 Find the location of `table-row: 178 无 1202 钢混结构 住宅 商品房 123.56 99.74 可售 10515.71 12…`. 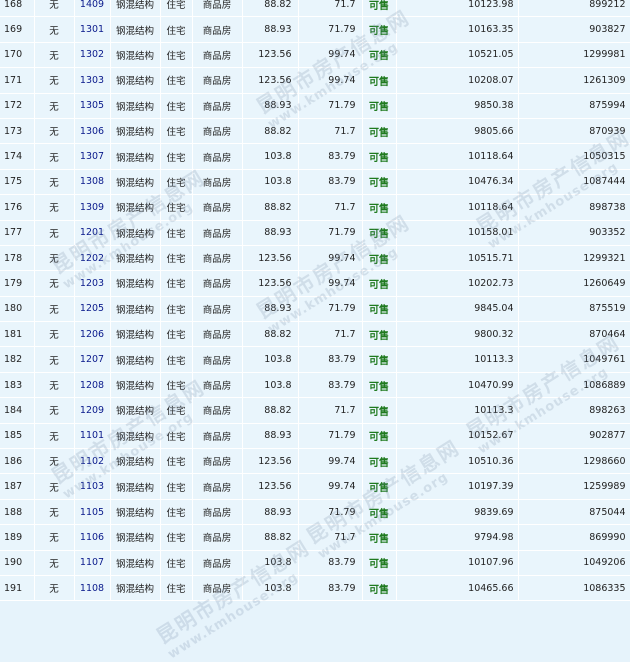

table-row: 178 无 1202 钢混结构 住宅 商品房 123.56 99.74 可售 10515.71 12… is located at coordinates (315, 258).